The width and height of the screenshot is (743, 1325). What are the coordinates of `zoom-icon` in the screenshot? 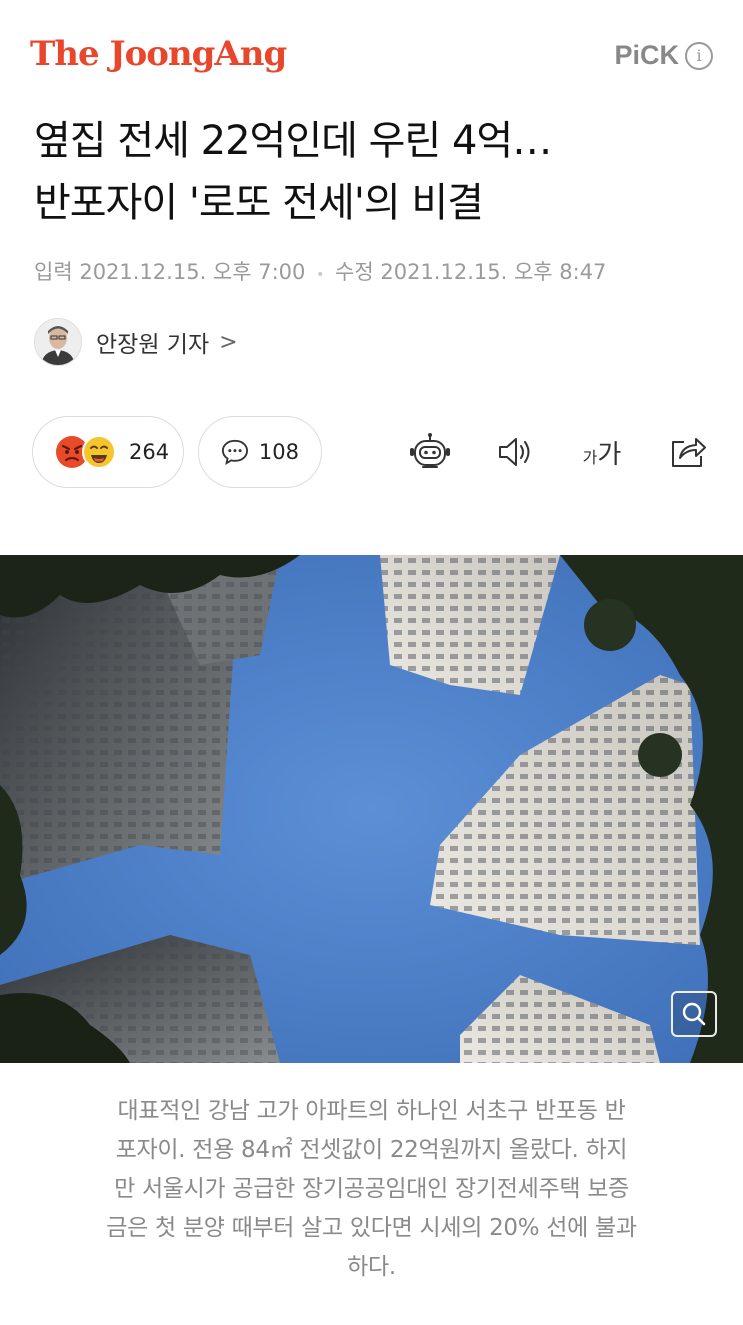 It's located at (694, 1014).